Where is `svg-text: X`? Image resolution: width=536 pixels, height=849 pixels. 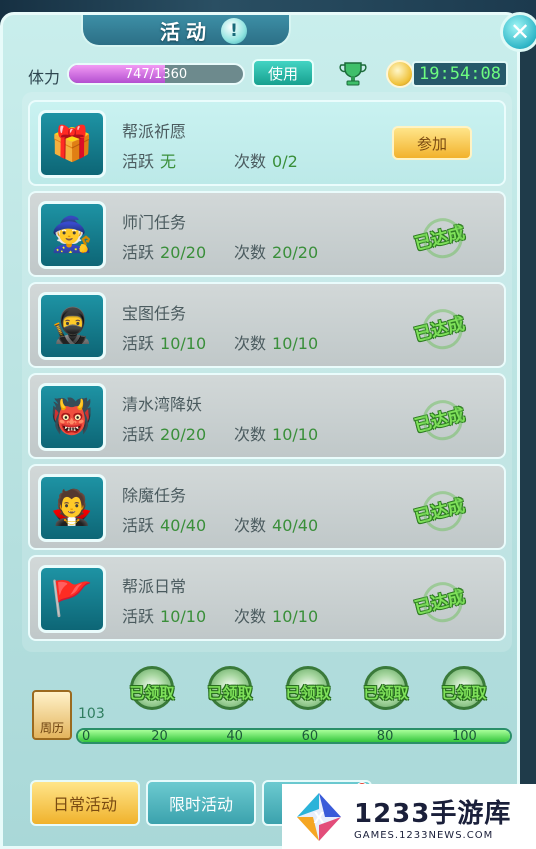
svg-text: X is located at coordinates (319, 818).